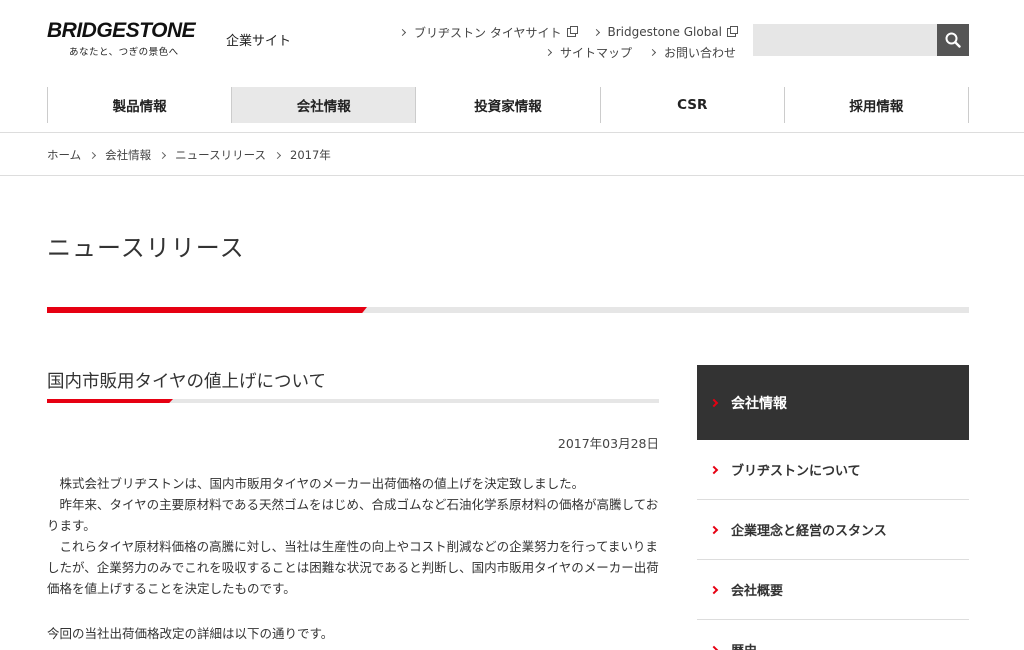 The image size is (1024, 650). I want to click on contact-link: お問い合わせ, so click(692, 52).